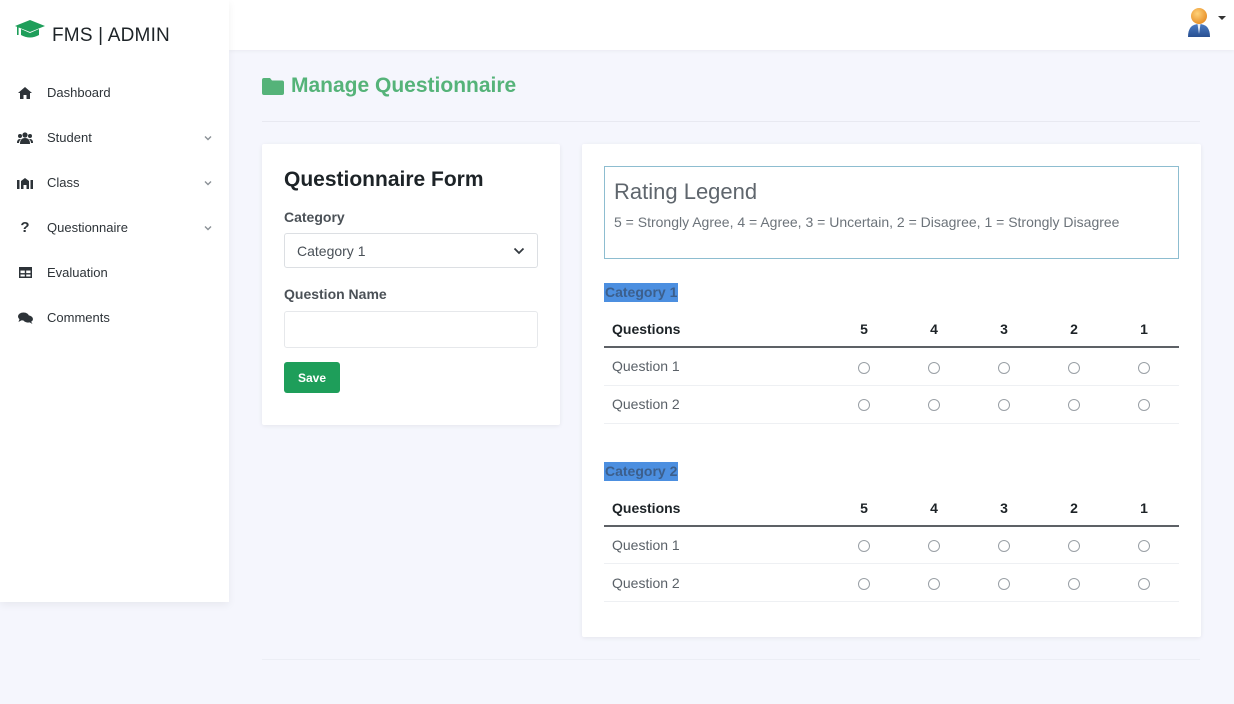 This screenshot has width=1234, height=704. What do you see at coordinates (78, 317) in the screenshot?
I see `sidebar-item-label: Comments` at bounding box center [78, 317].